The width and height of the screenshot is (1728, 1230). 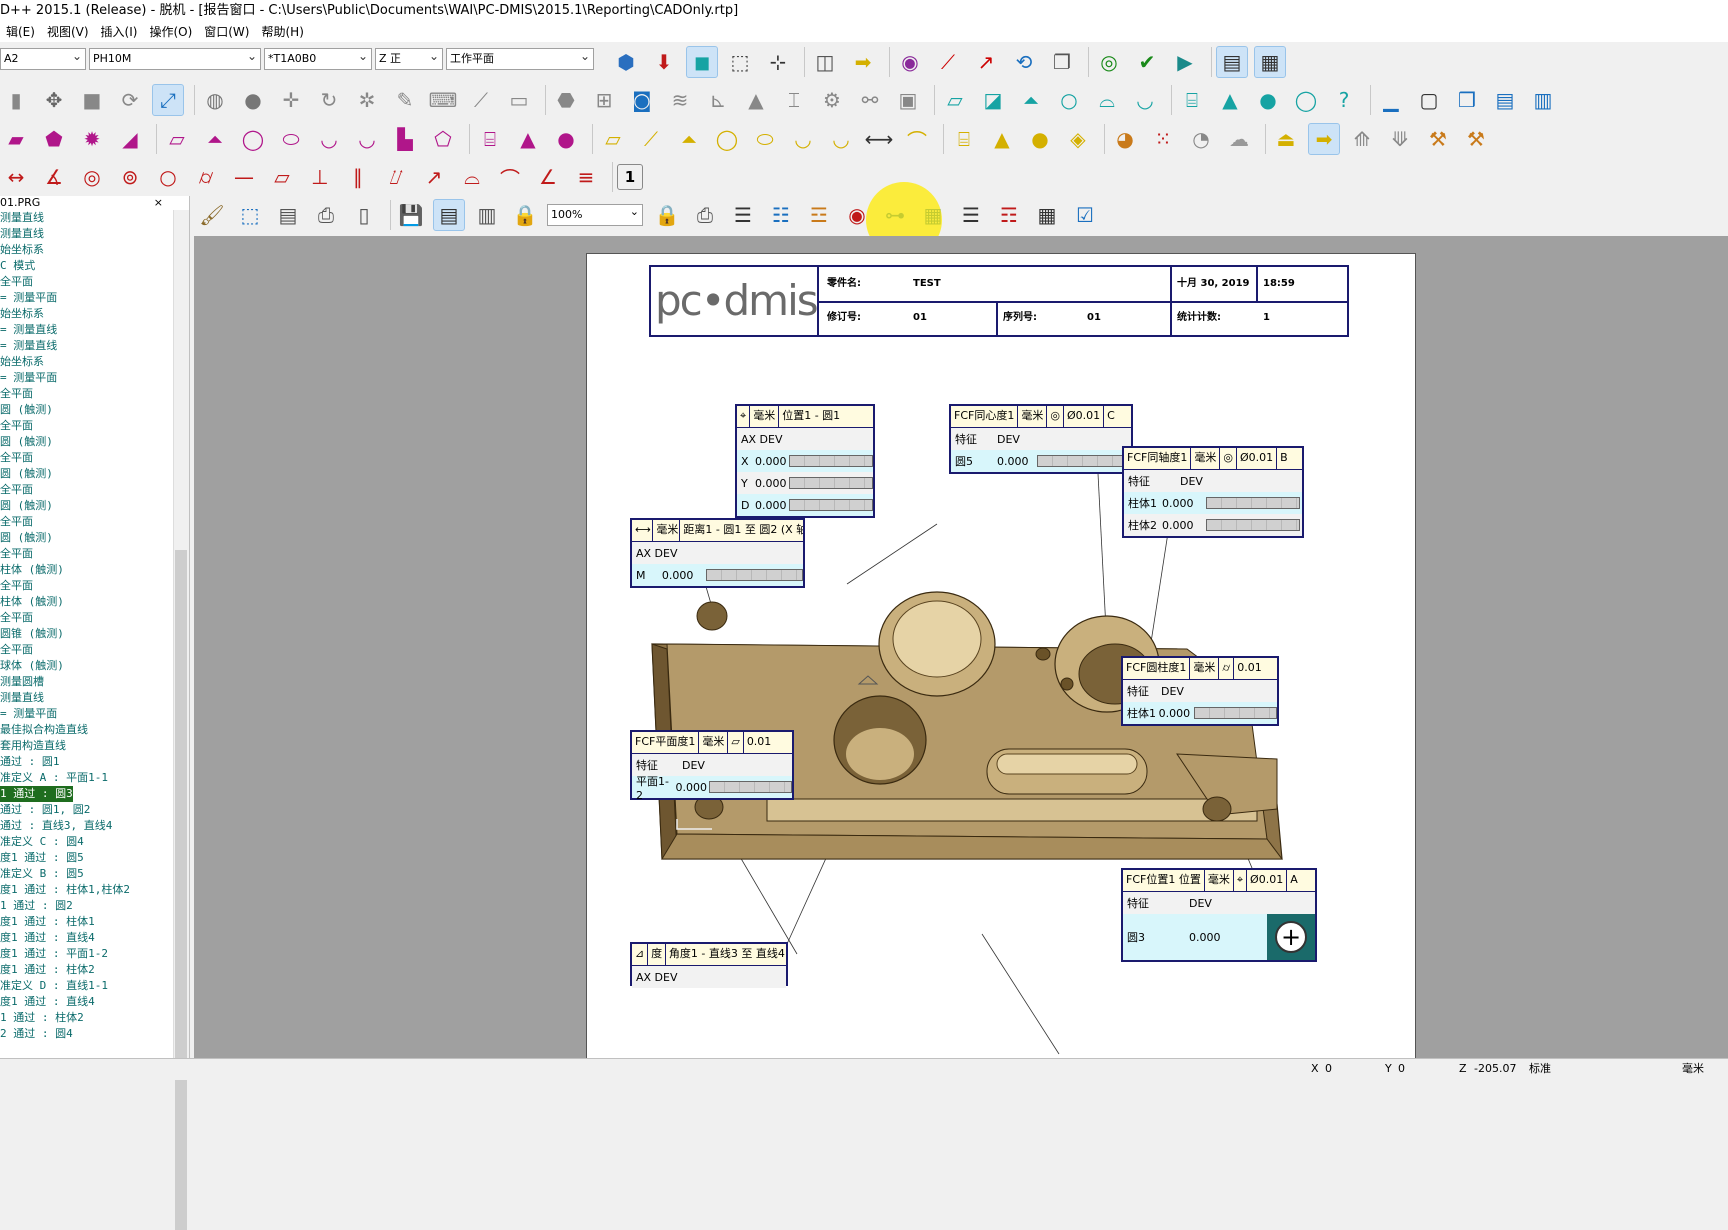 What do you see at coordinates (94, 890) in the screenshot?
I see `program-line: 度1 通过 : 柱体1,柱体2` at bounding box center [94, 890].